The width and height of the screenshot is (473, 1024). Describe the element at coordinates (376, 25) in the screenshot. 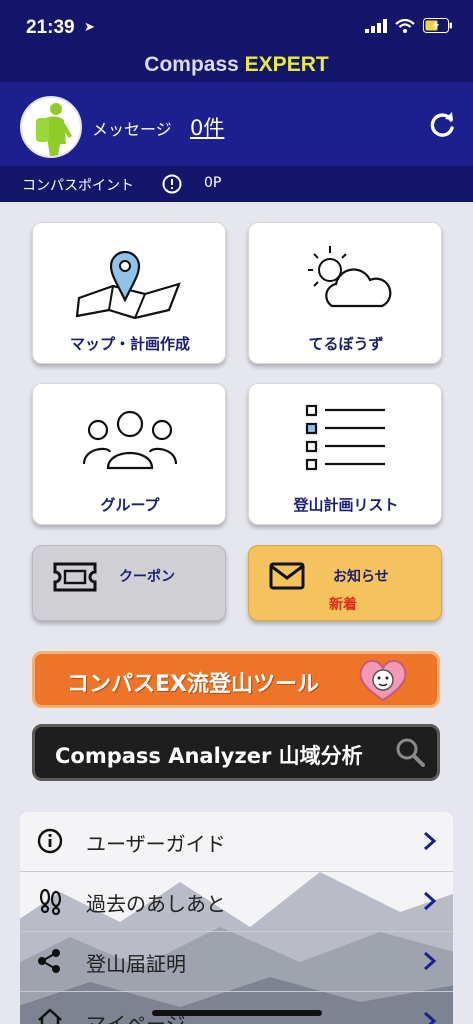

I see `signal-icon` at that location.